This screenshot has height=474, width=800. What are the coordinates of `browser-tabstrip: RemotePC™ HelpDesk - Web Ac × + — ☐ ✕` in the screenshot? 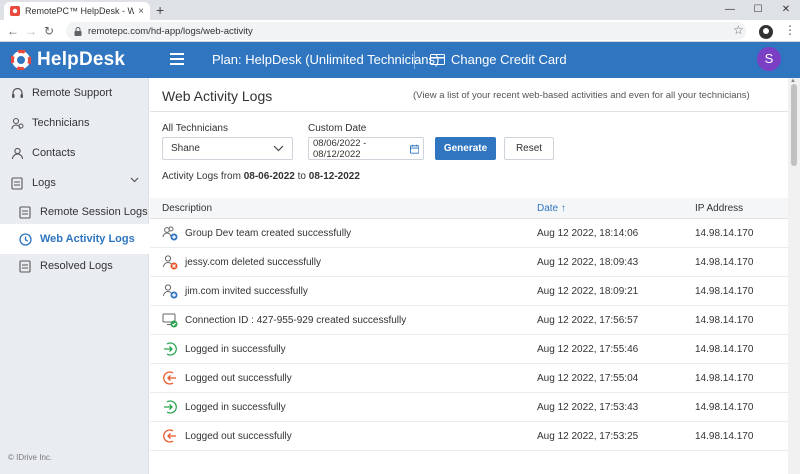 It's located at (400, 10).